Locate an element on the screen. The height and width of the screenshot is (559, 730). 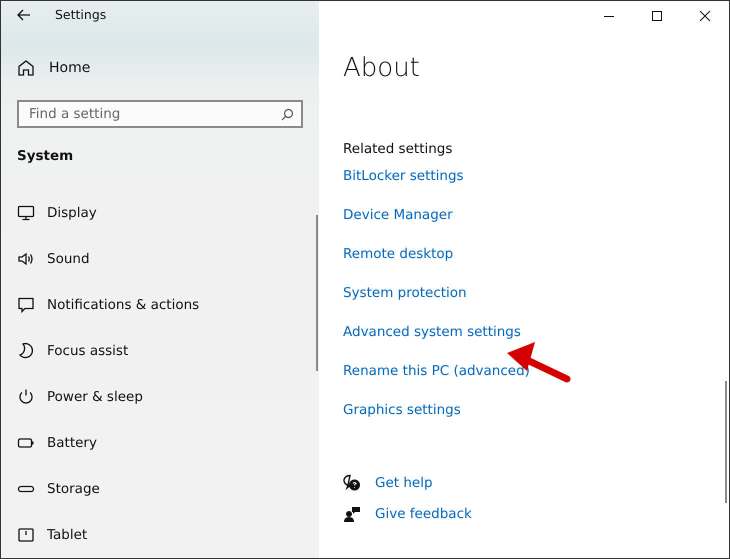
section-heading: Related settings is located at coordinates (397, 149).